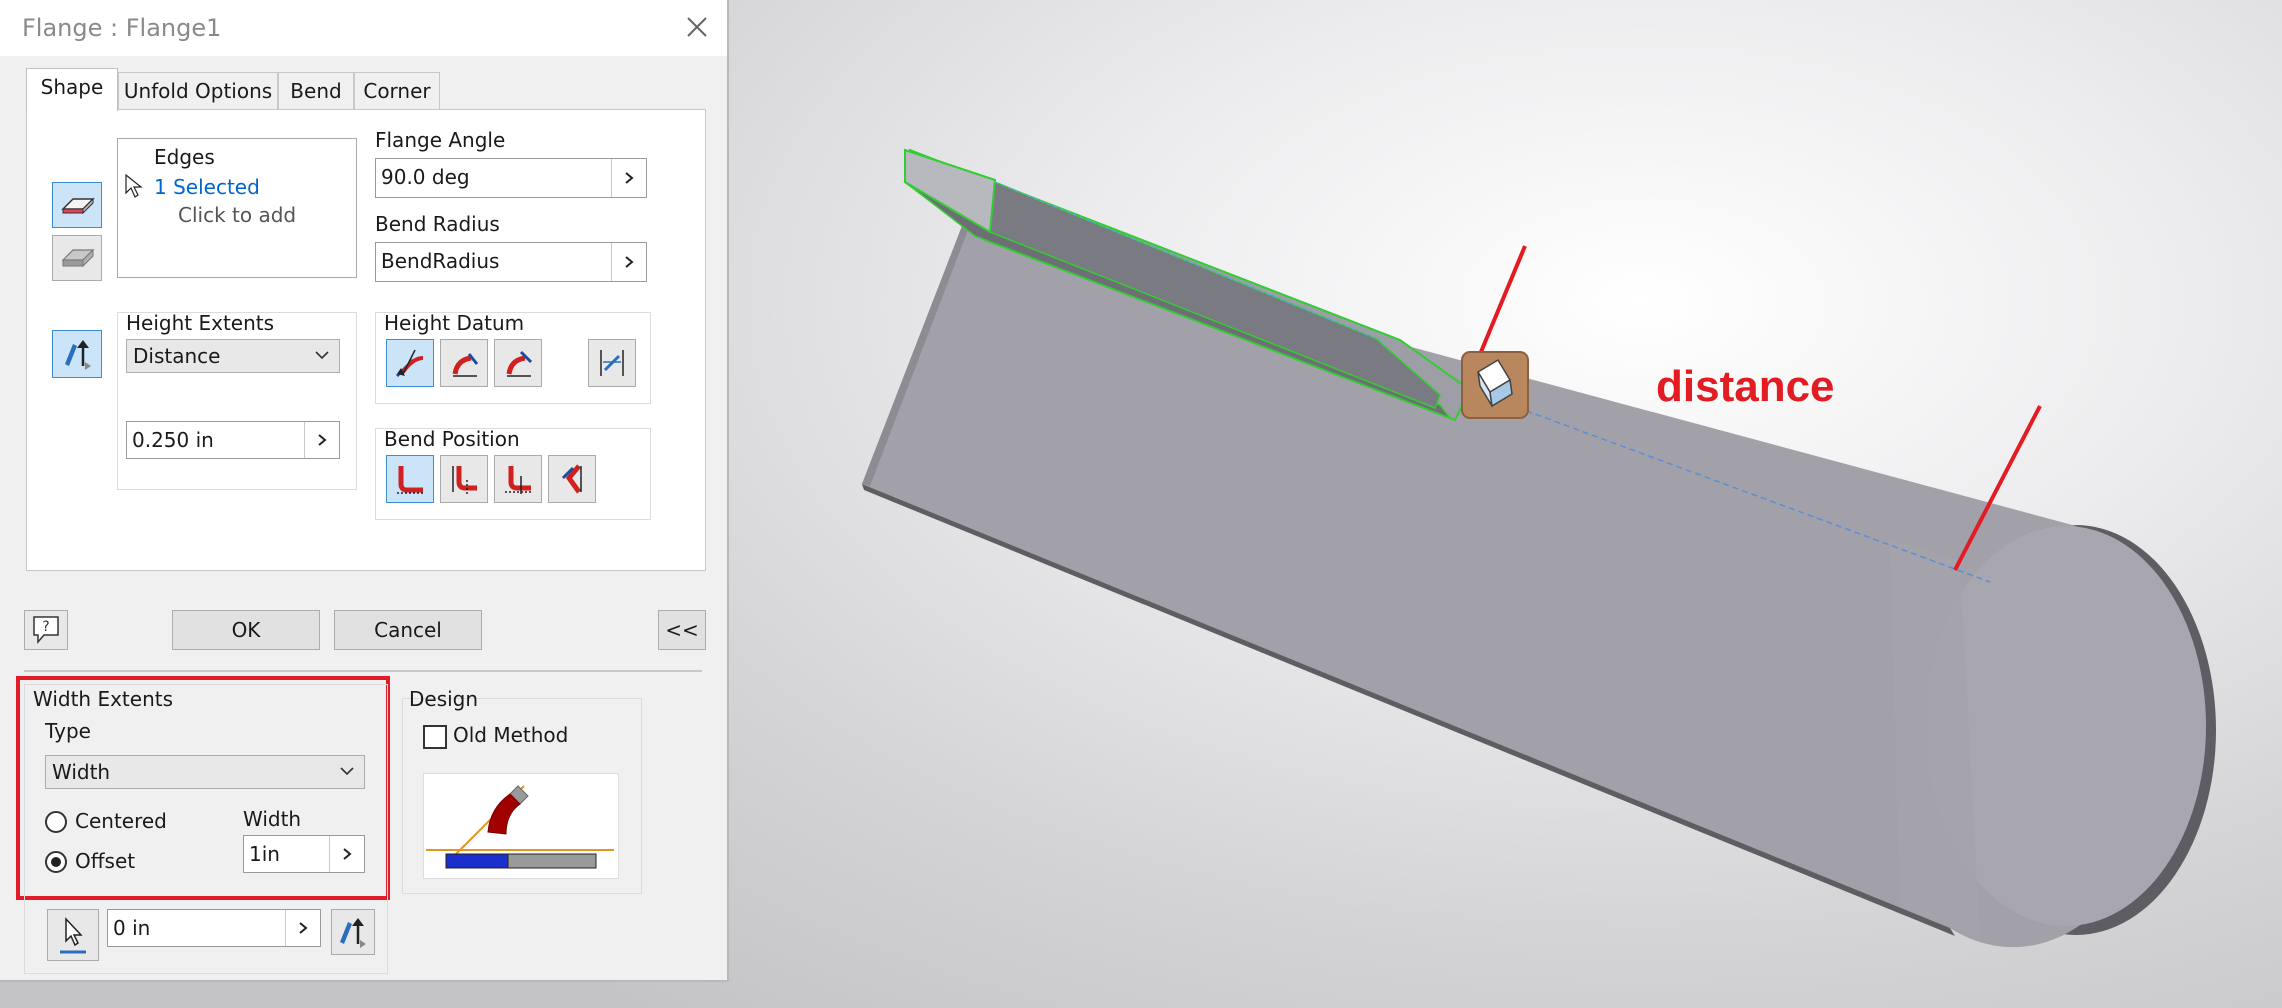 The image size is (2282, 1008). Describe the element at coordinates (1745, 386) in the screenshot. I see `distance-annotation: distance` at that location.